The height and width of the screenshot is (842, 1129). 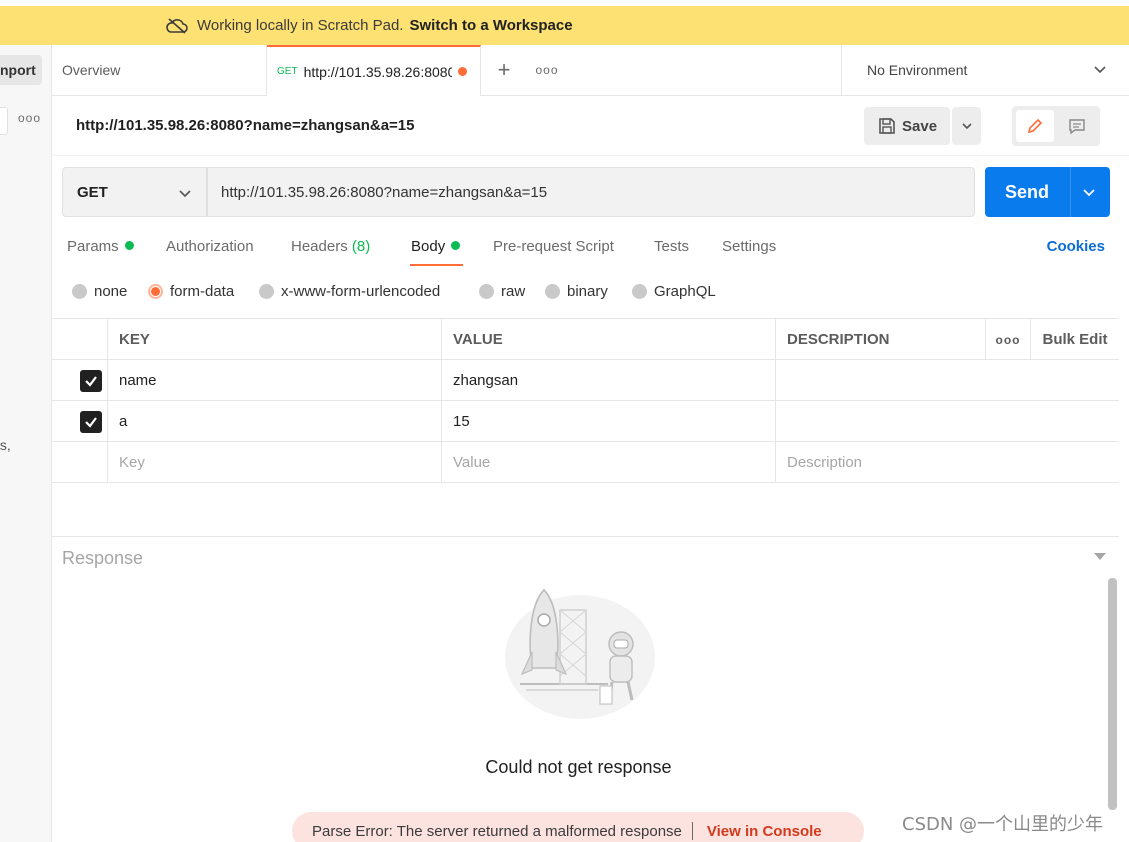 I want to click on comment-mode-button, so click(x=1077, y=126).